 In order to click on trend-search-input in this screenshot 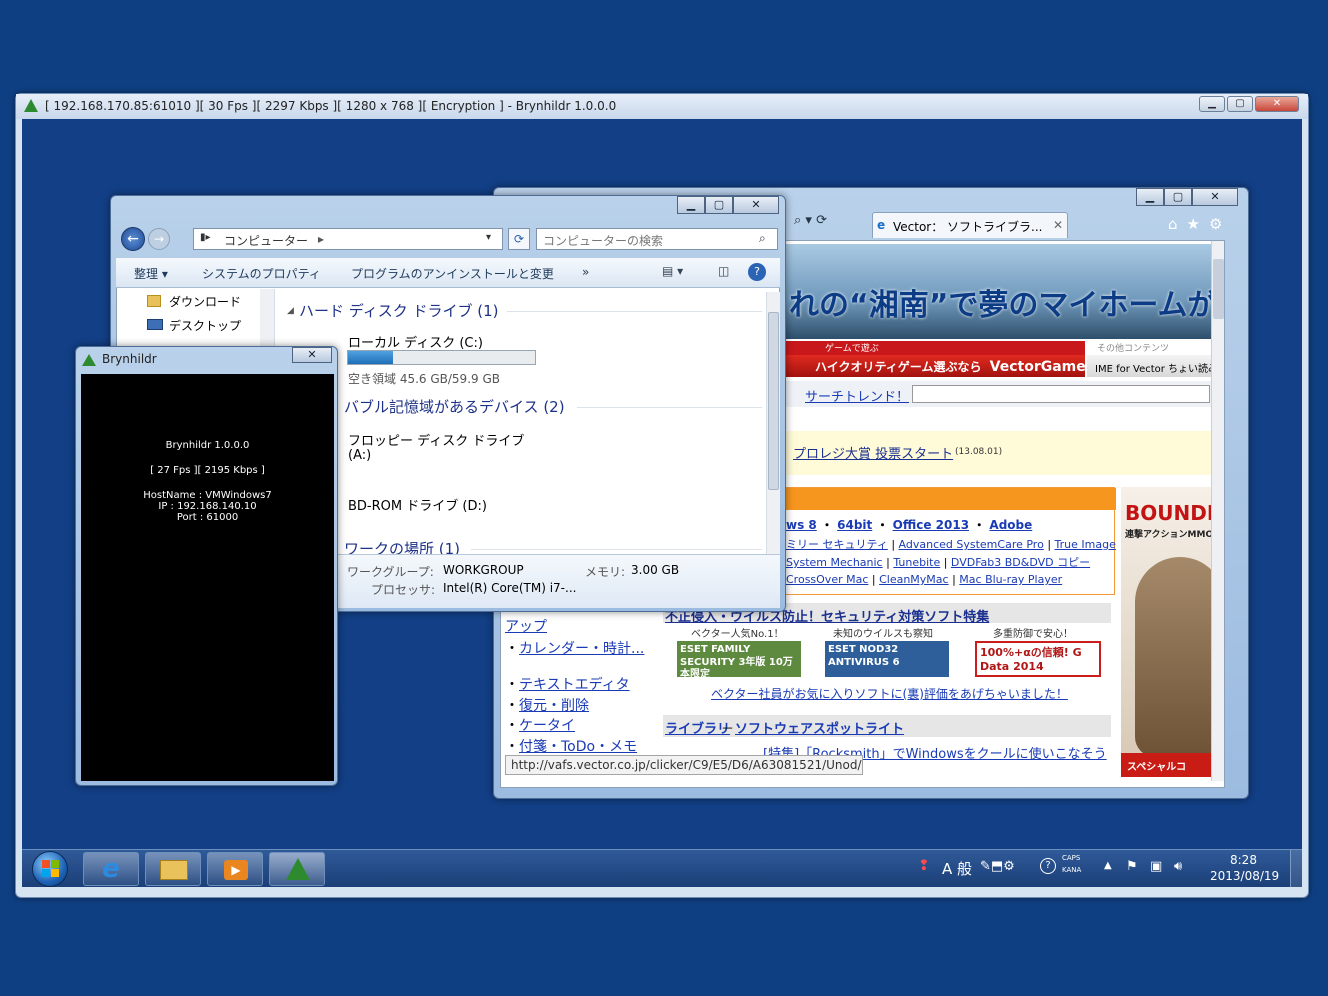, I will do `click(1061, 394)`.